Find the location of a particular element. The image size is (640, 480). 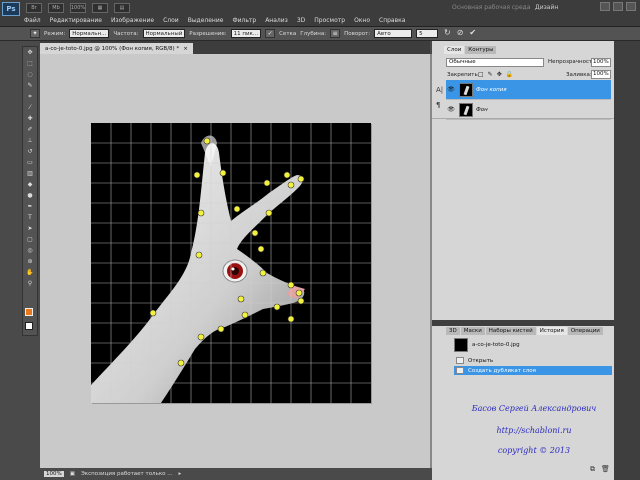

lasso-tool-icon: ◌ is located at coordinates (30, 74).